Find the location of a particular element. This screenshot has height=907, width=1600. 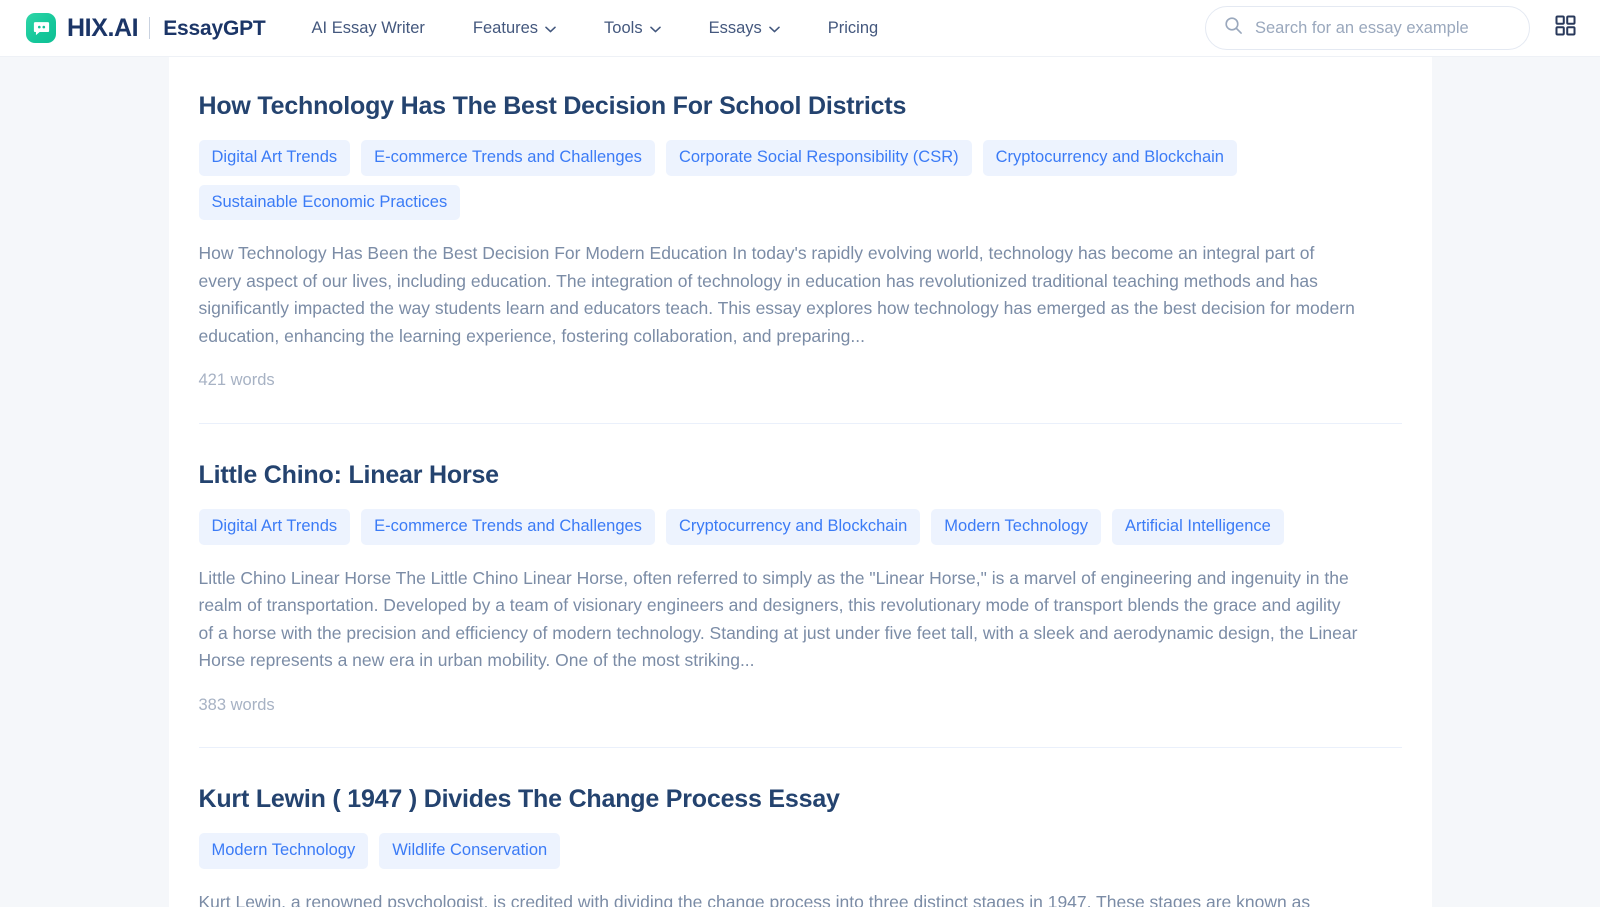

nav-label: Pricing is located at coordinates (853, 27).